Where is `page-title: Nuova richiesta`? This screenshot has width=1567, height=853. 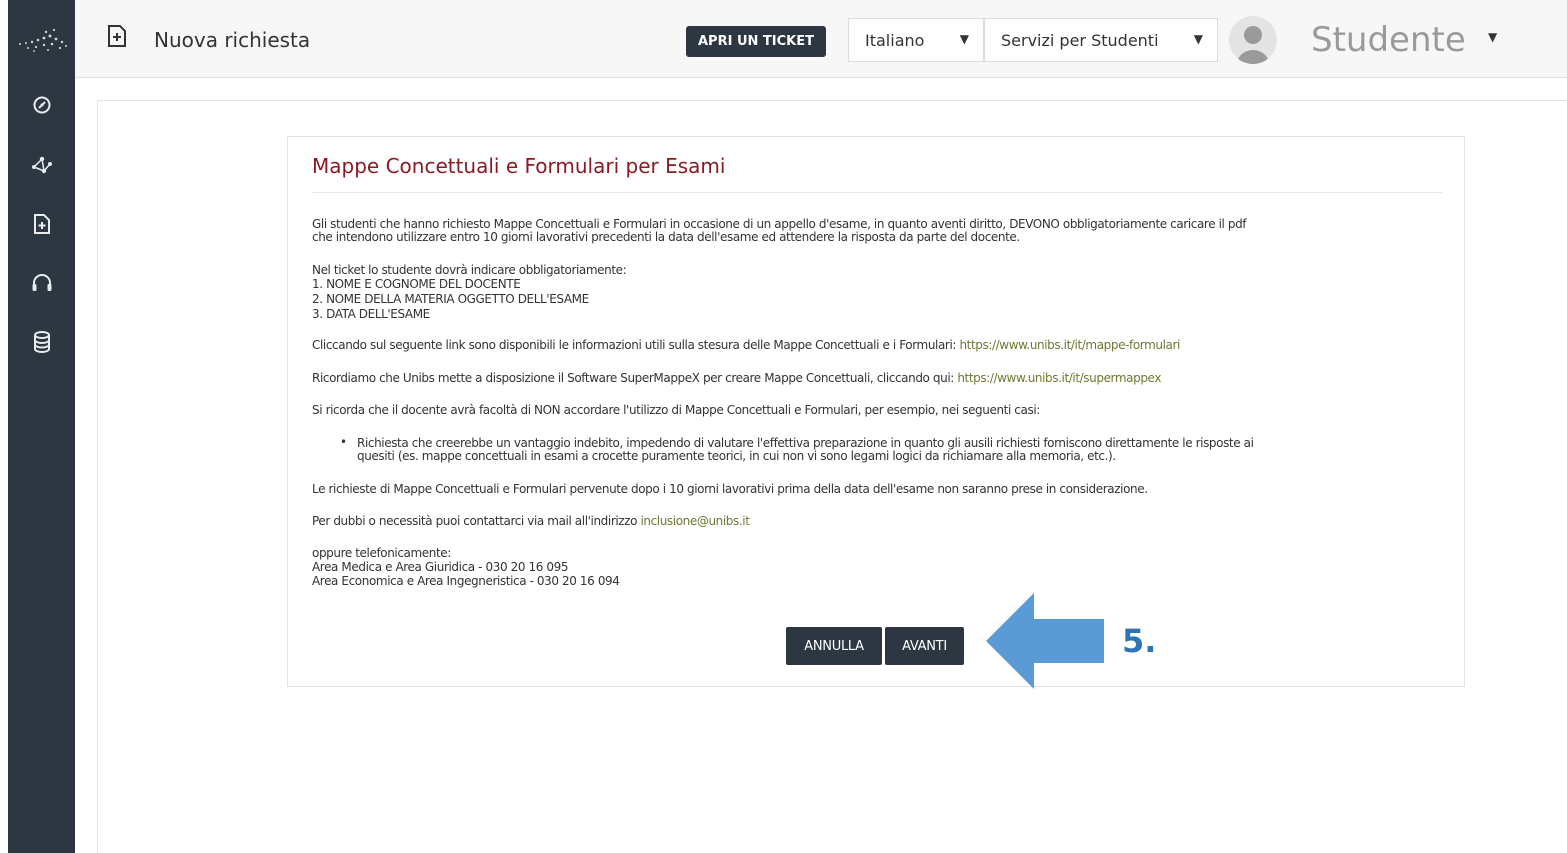
page-title: Nuova richiesta is located at coordinates (232, 40).